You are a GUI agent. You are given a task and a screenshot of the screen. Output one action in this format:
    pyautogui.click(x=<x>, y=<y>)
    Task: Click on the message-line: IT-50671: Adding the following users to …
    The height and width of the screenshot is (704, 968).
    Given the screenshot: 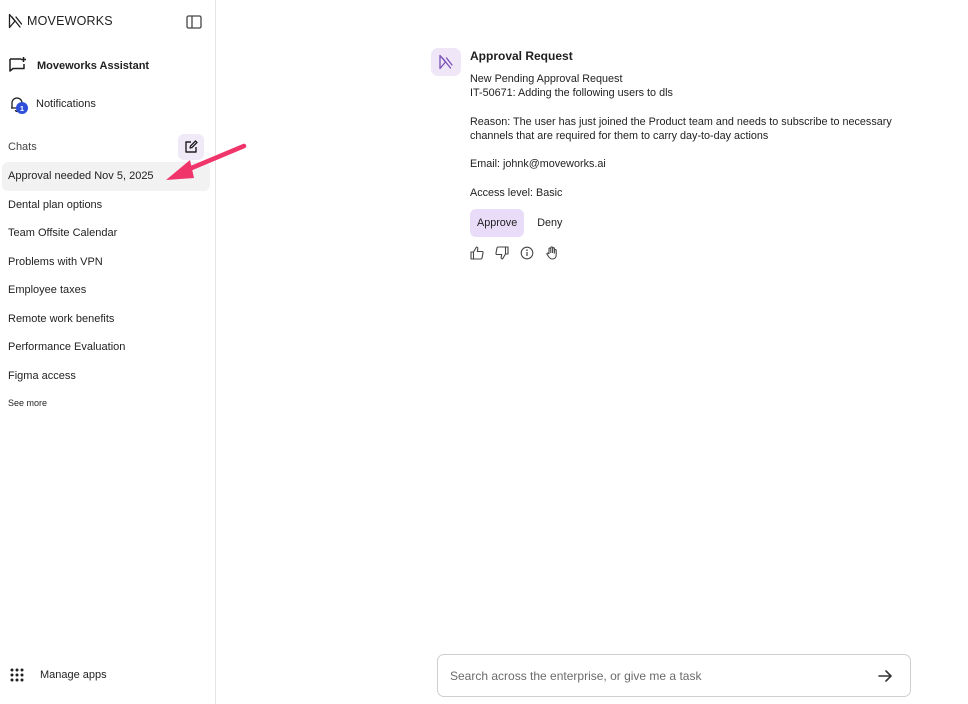 What is the action you would take?
    pyautogui.click(x=571, y=93)
    